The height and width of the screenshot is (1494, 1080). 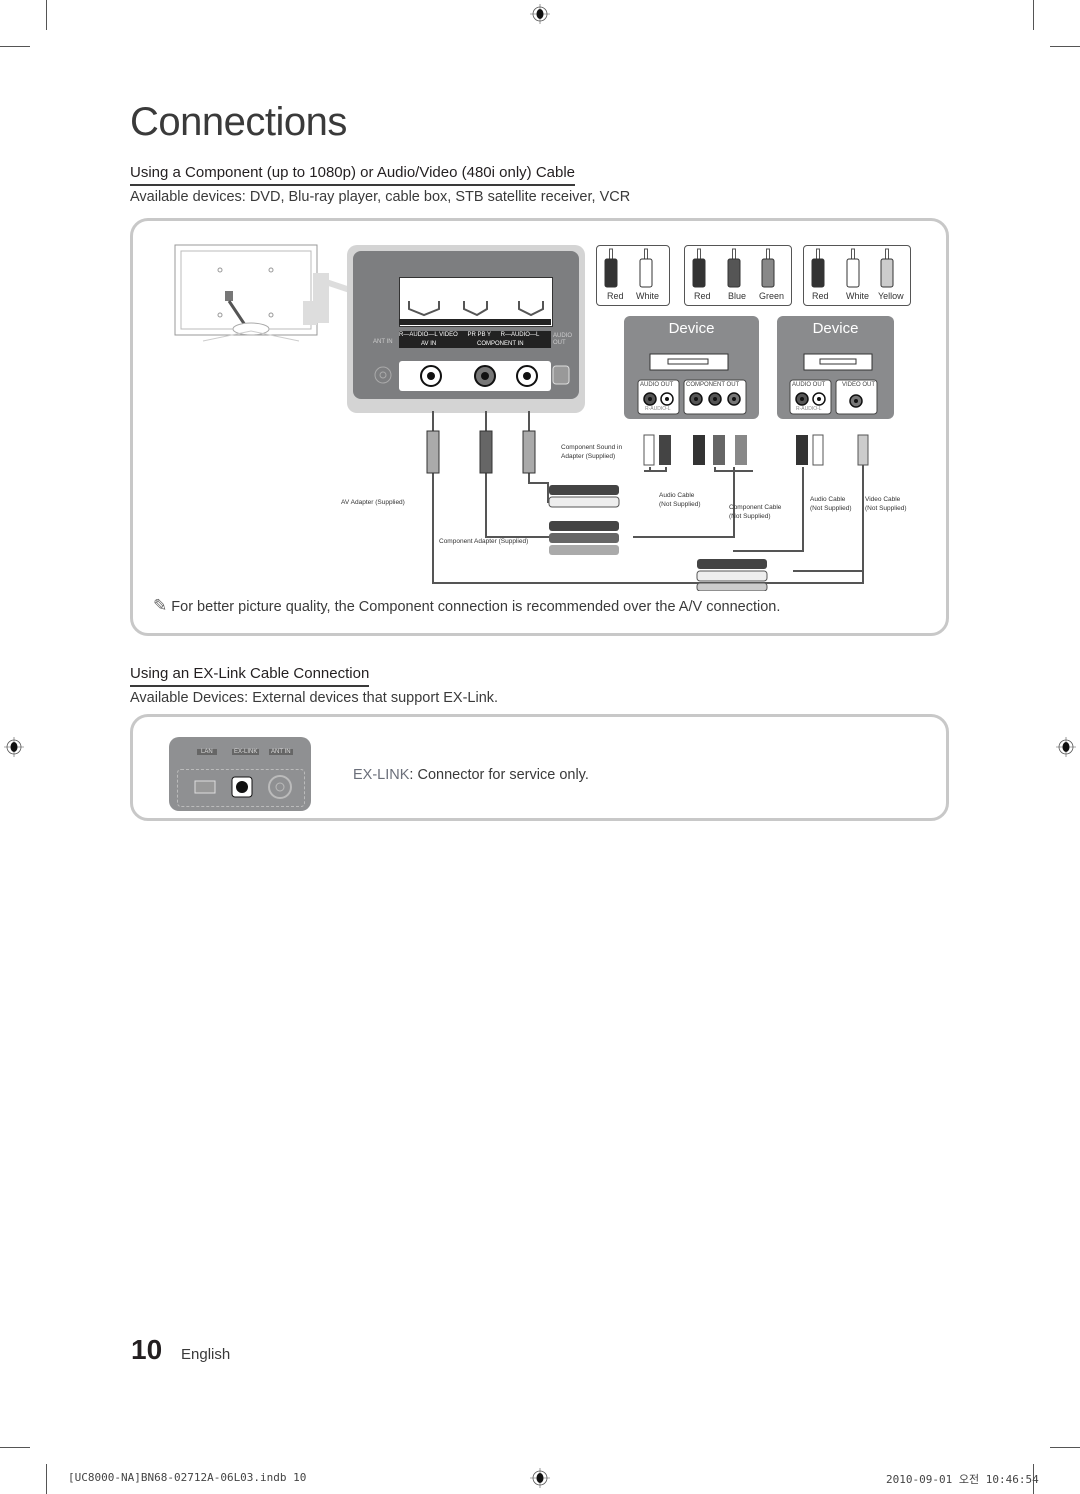 I want to click on audio-out-label: AUDIO OUT, so click(x=563, y=339).